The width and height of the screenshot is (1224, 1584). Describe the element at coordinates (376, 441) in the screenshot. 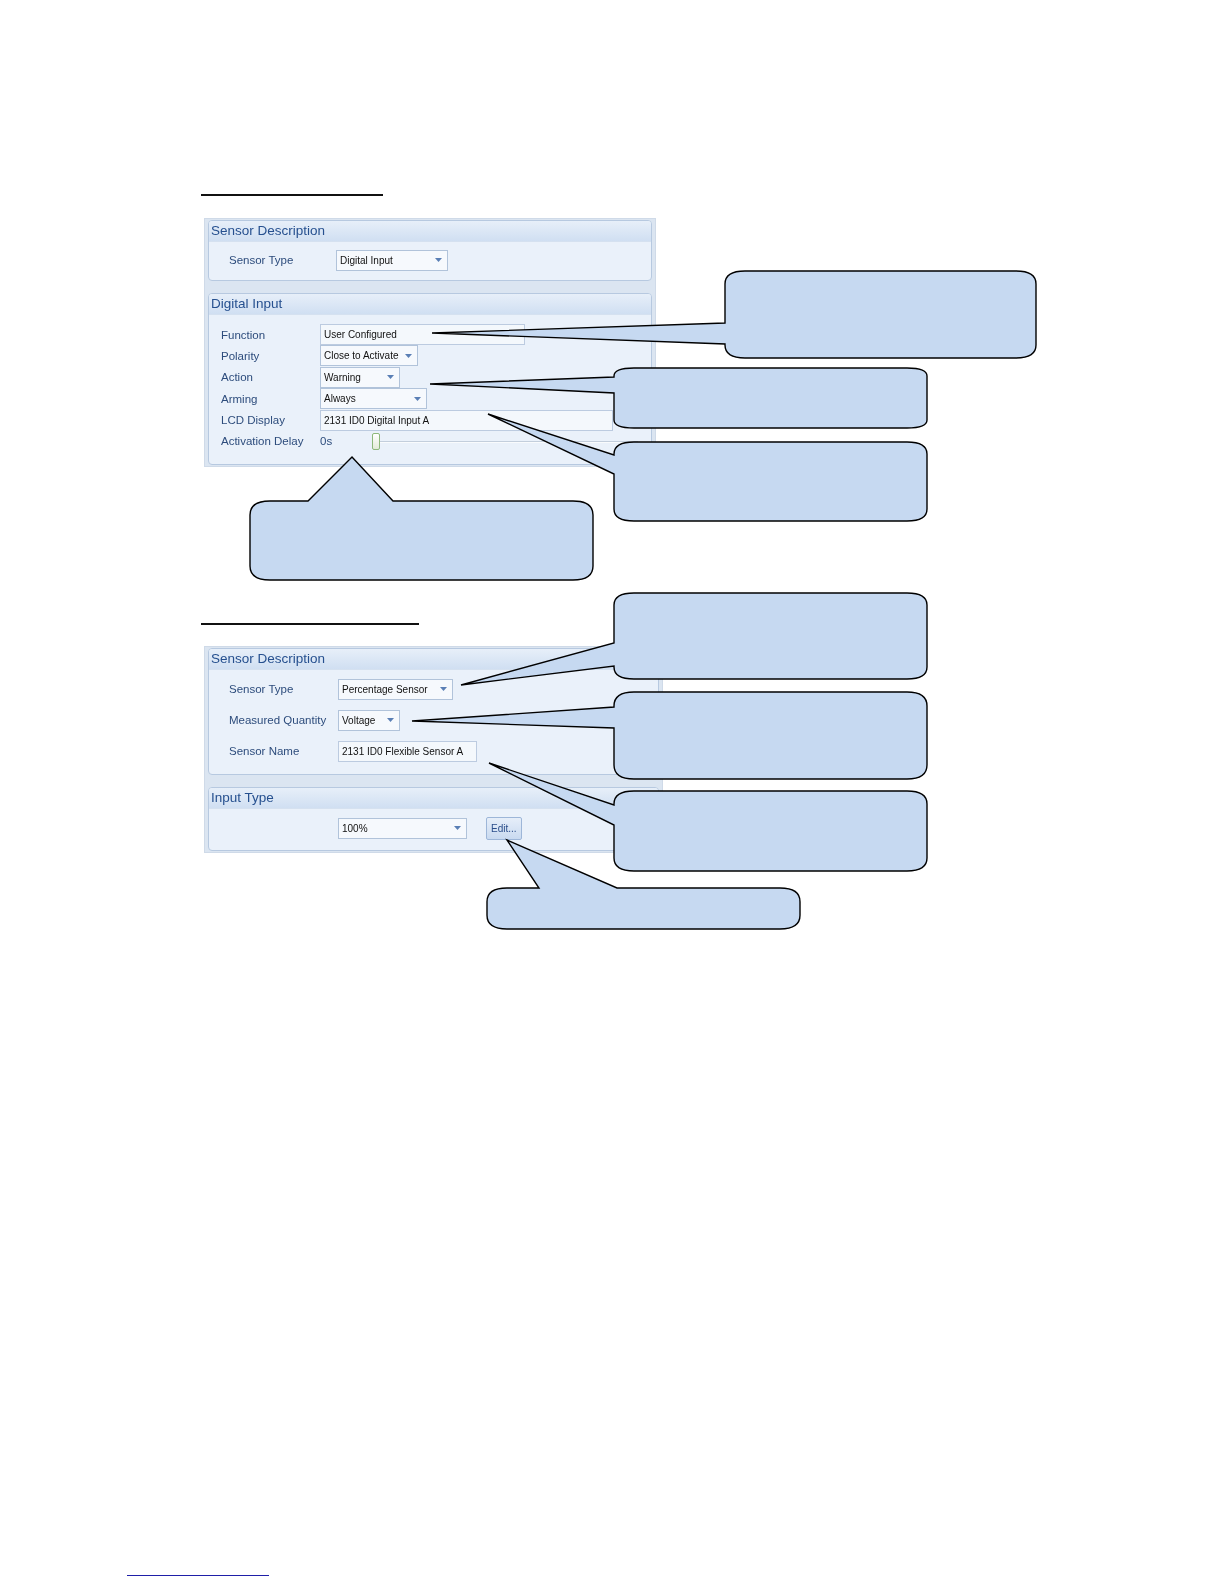

I see `slider-thumb` at that location.